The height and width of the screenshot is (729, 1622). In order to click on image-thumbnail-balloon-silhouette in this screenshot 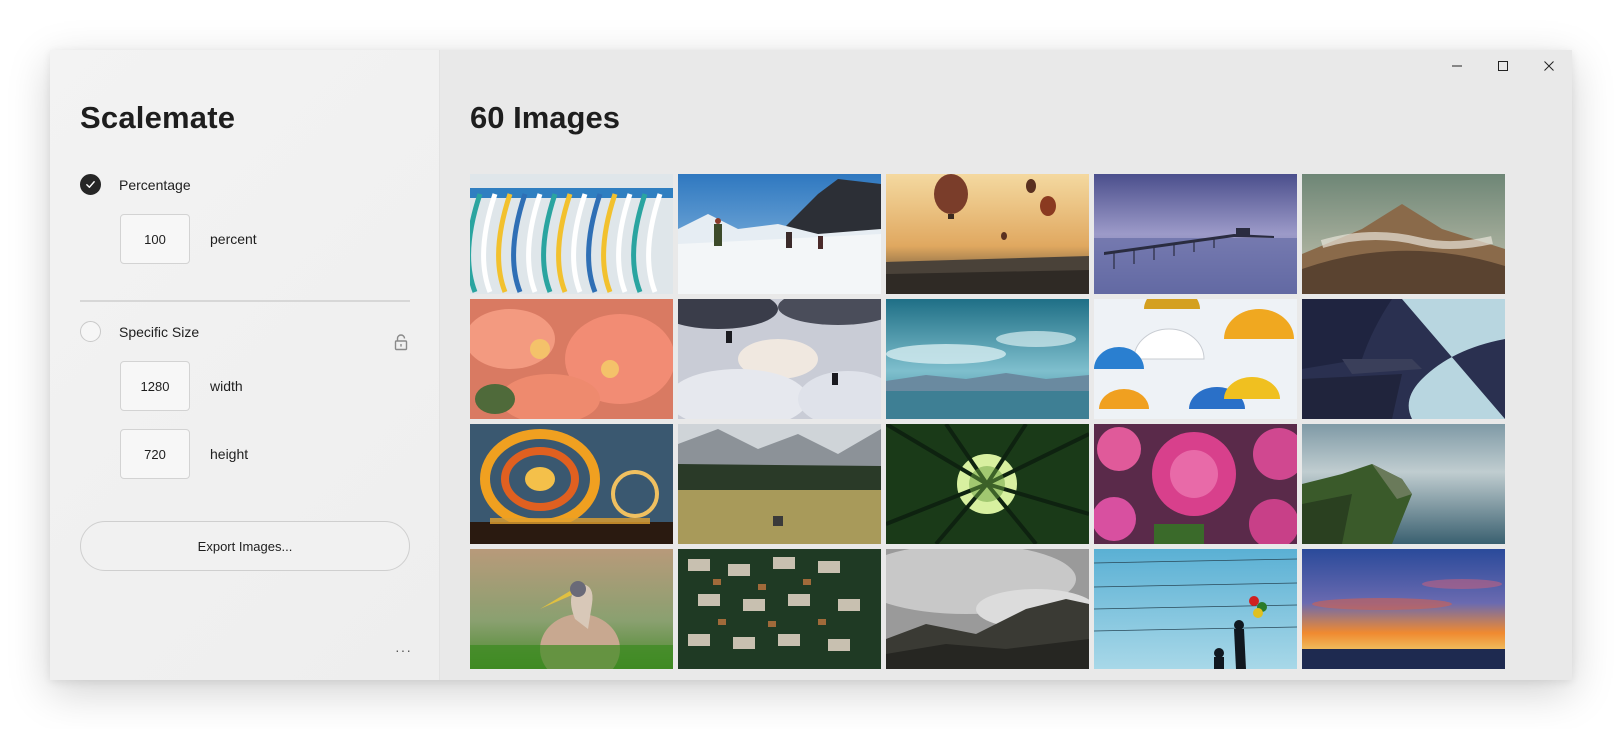, I will do `click(1195, 609)`.